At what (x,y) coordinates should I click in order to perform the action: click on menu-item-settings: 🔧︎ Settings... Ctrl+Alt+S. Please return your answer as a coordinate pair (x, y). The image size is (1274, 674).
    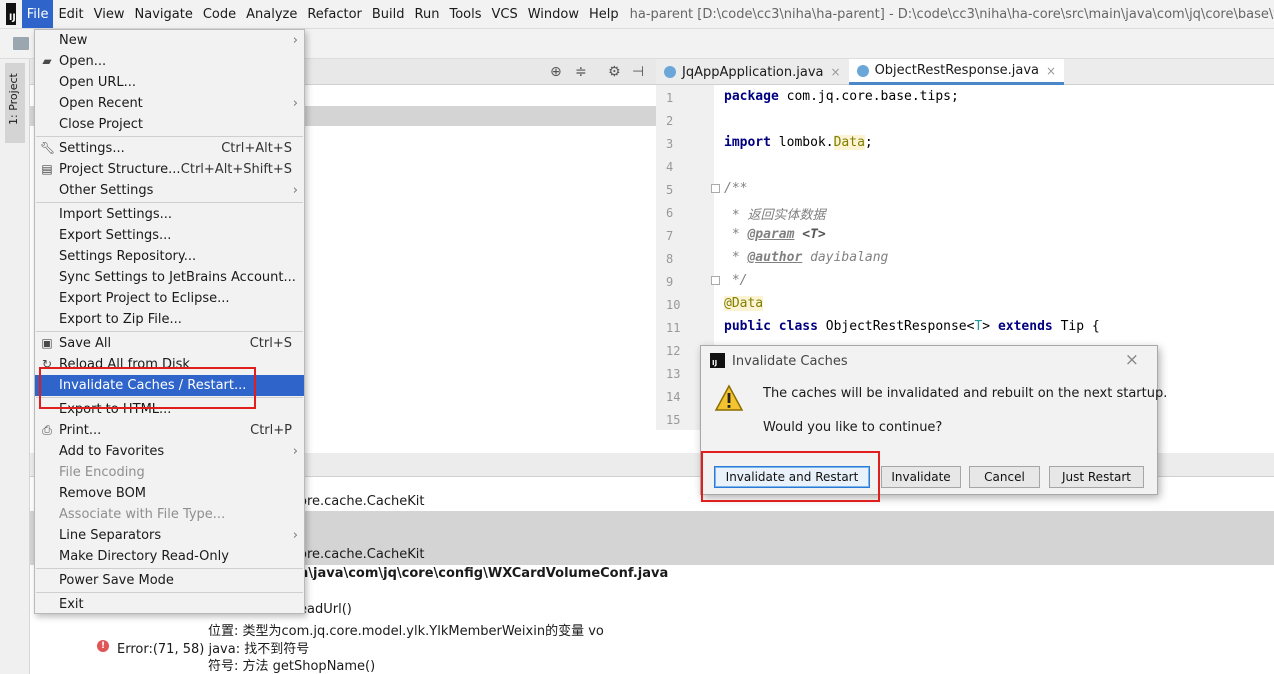
    Looking at the image, I should click on (169, 148).